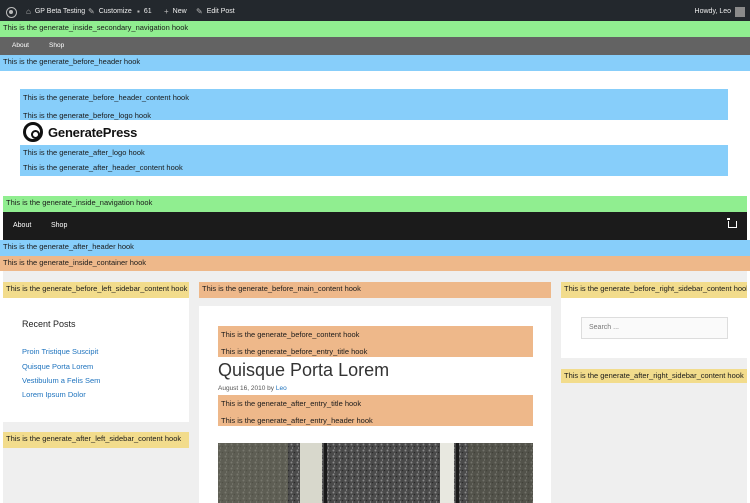  Describe the element at coordinates (303, 370) in the screenshot. I see `post-title: Quisque Porta Lorem` at that location.